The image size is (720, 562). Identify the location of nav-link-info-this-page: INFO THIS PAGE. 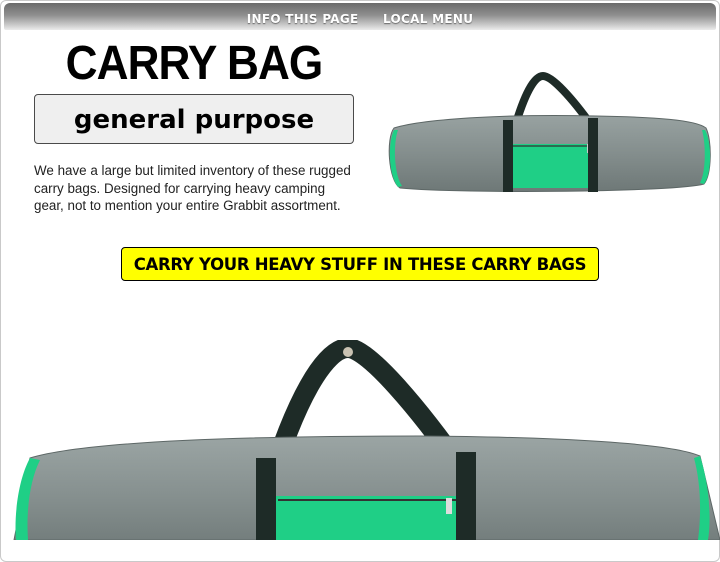
(303, 19).